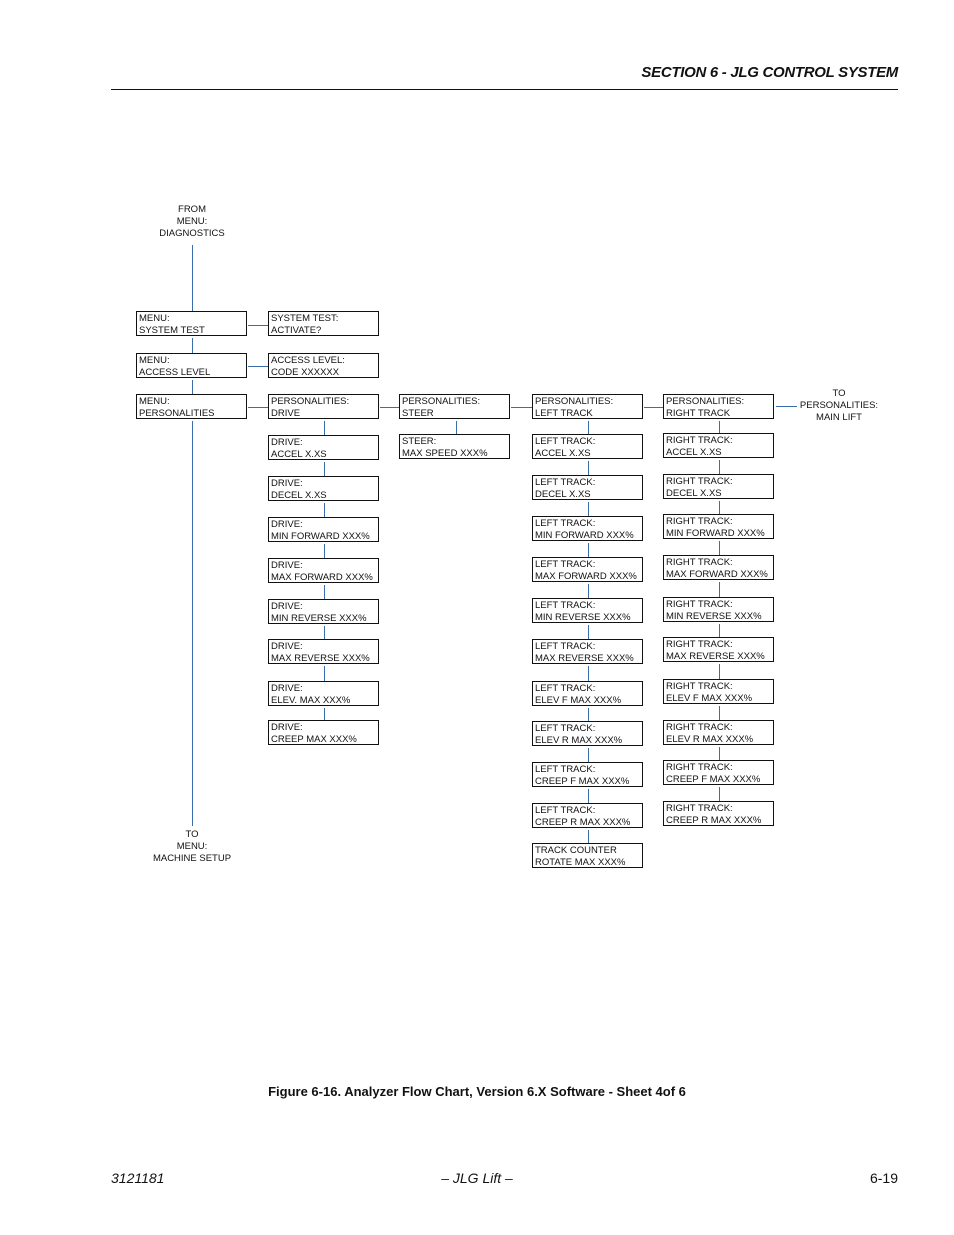  I want to click on menu-box: MENU: ACCESS LEVEL, so click(191, 365).